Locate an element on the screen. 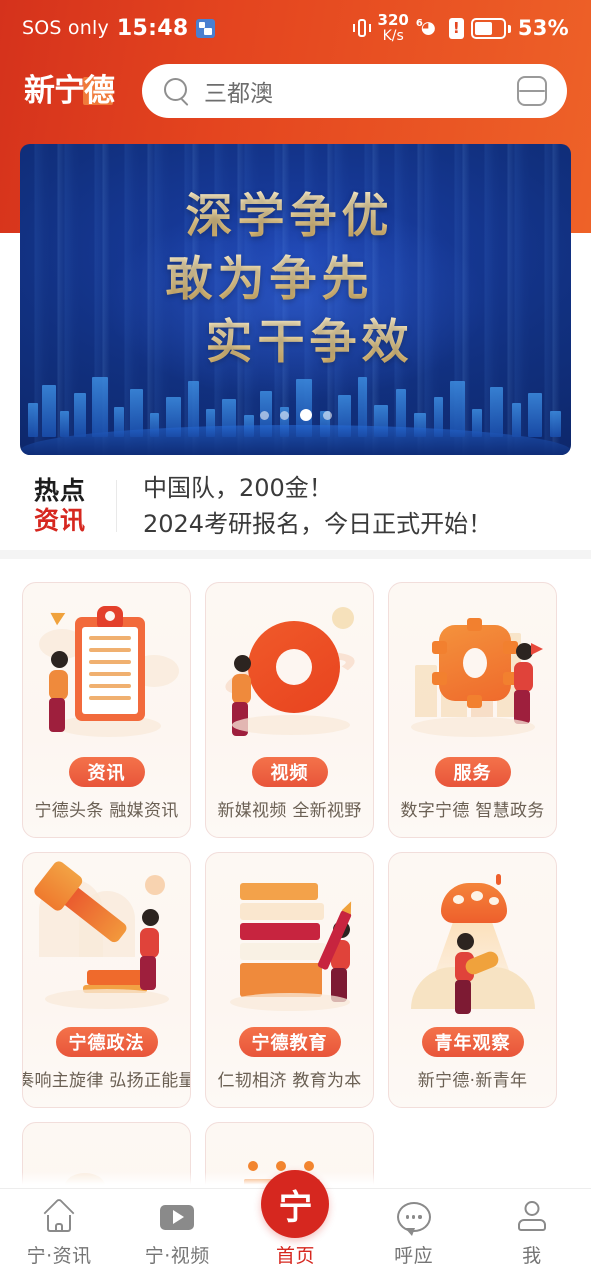  nav-item-news: 宁·资讯 is located at coordinates (59, 1232).